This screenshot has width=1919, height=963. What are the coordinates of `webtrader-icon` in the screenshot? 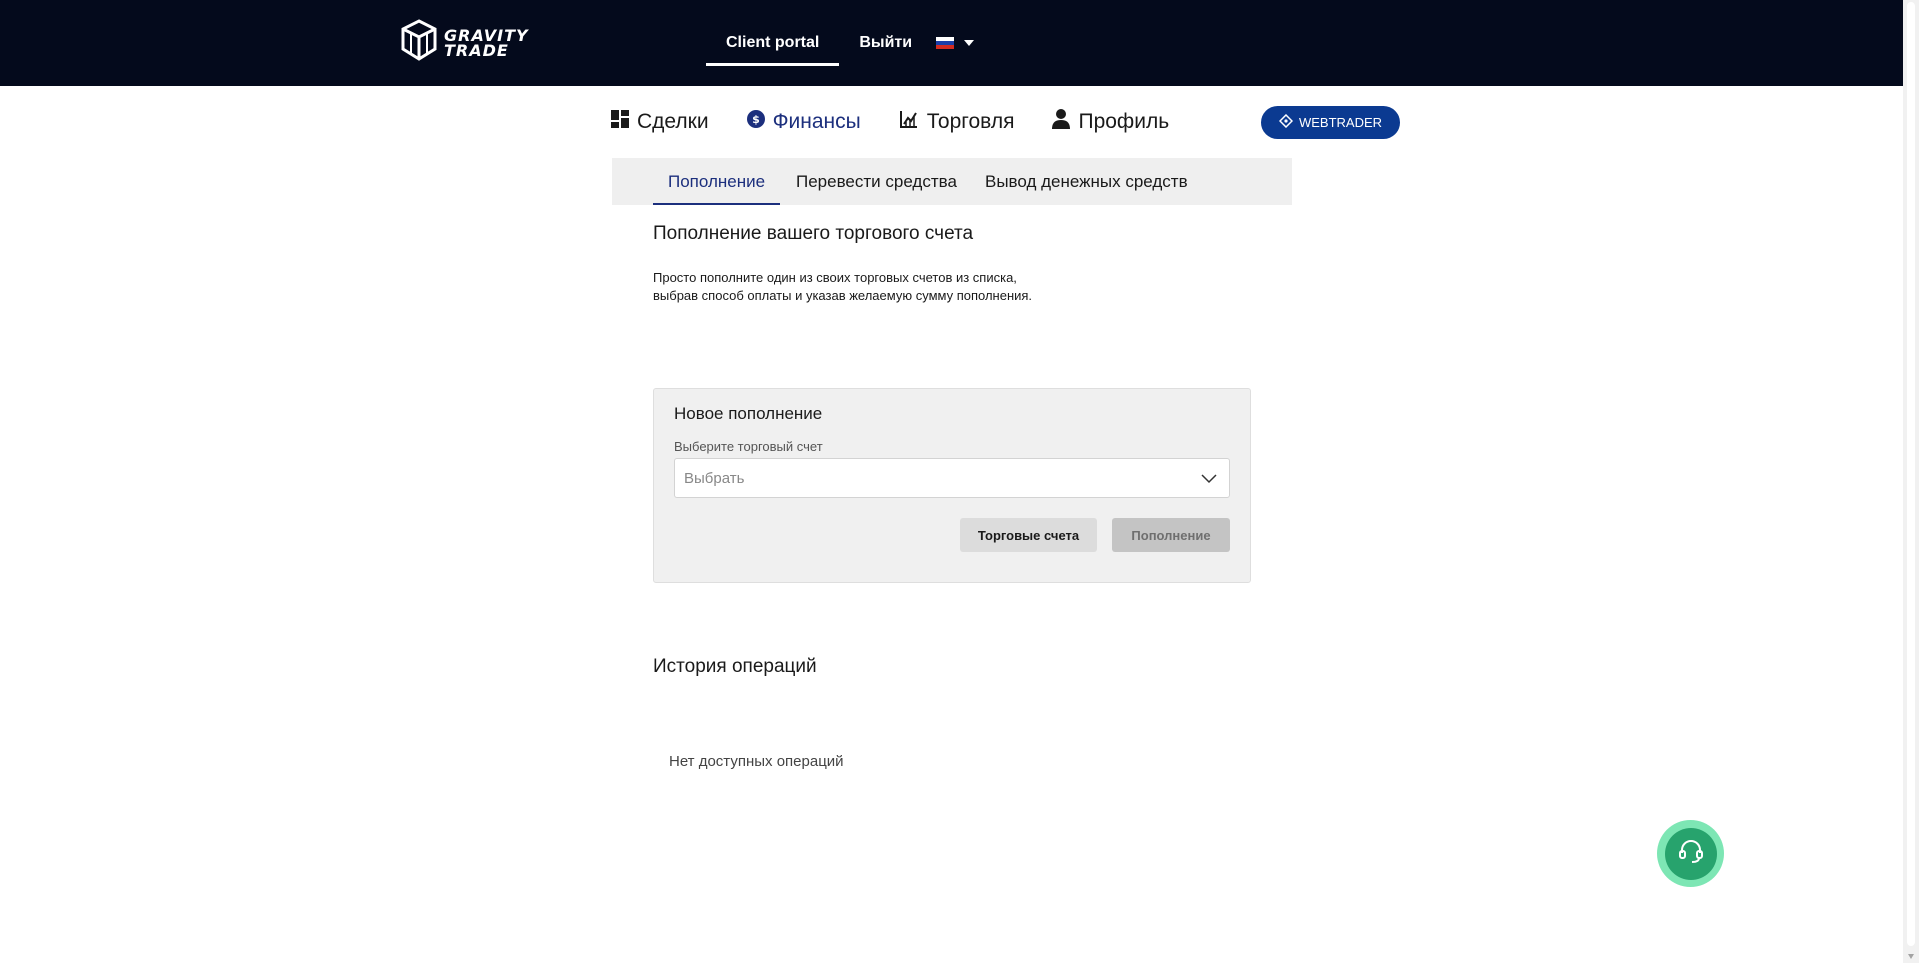 It's located at (1286, 122).